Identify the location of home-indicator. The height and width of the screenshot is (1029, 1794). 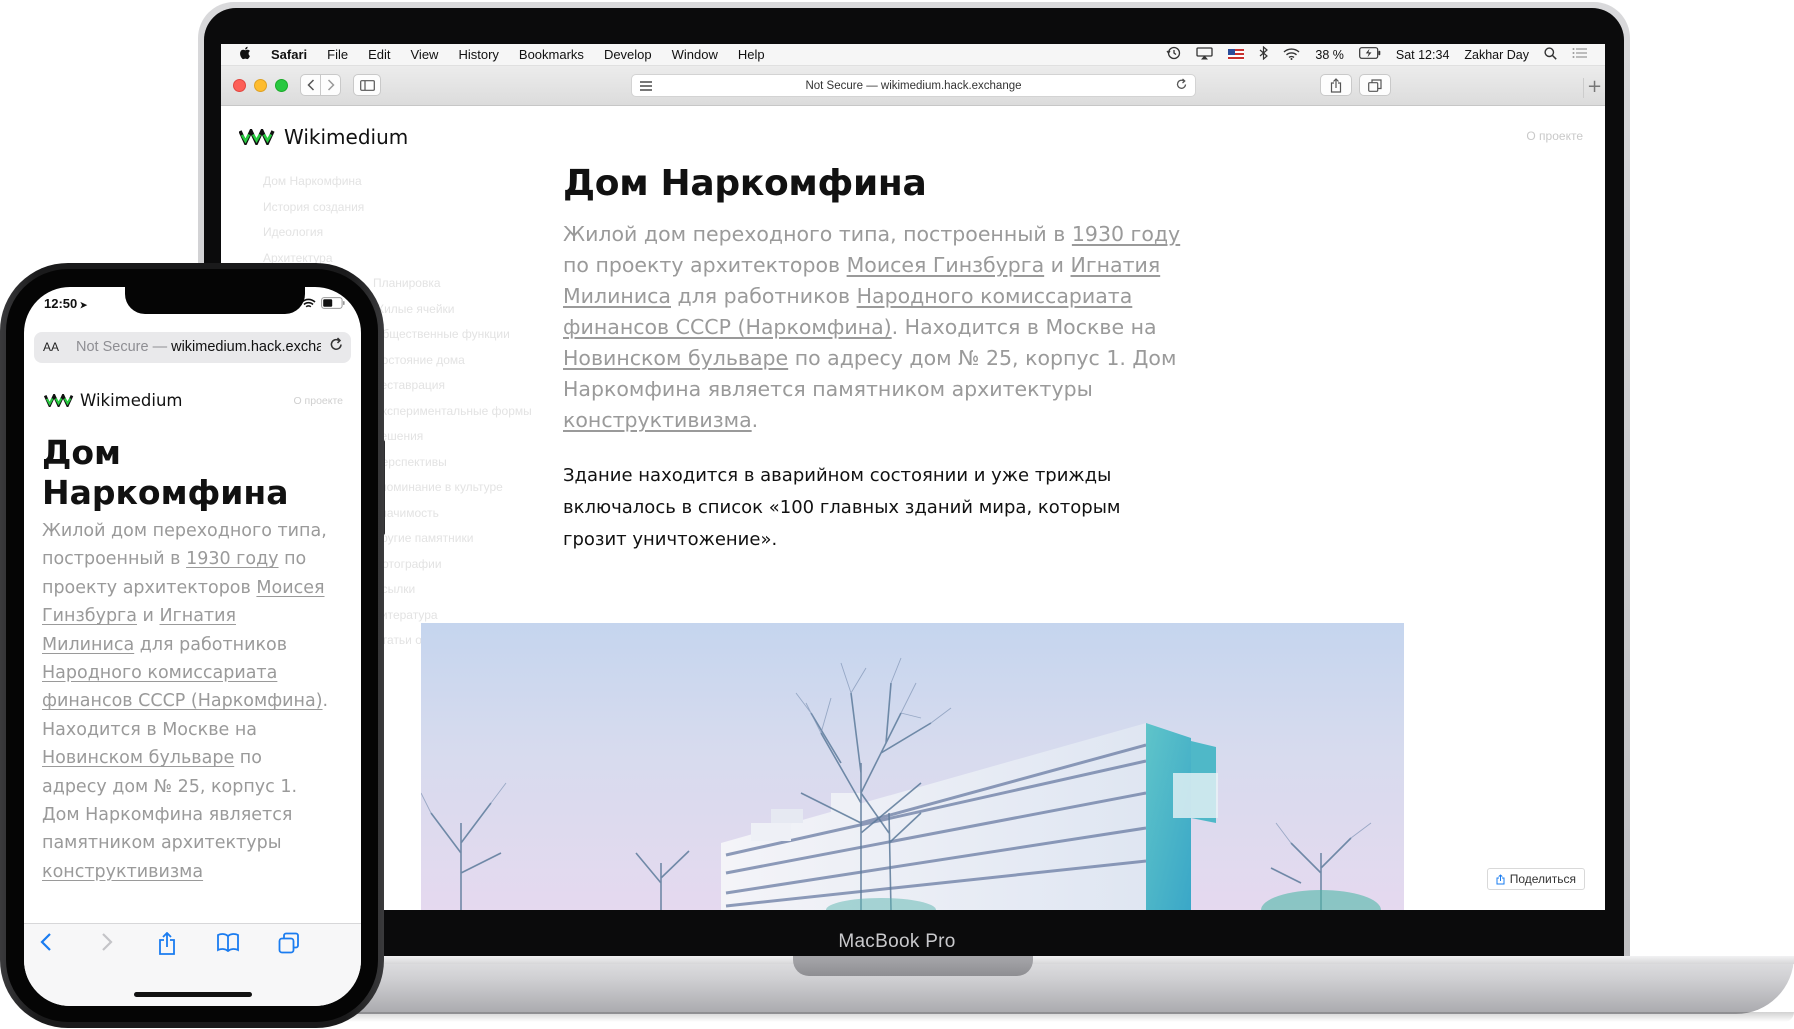
(193, 994).